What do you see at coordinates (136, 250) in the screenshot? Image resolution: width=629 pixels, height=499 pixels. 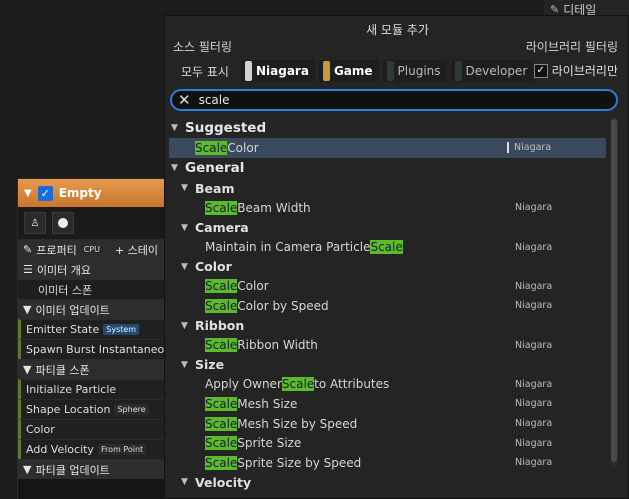 I see `add-stage-button: + 스테이` at bounding box center [136, 250].